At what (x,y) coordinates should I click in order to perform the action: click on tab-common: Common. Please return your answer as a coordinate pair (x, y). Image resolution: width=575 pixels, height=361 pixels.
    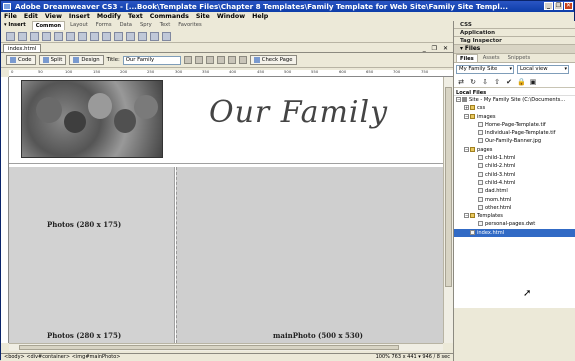
    Looking at the image, I should click on (48, 25).